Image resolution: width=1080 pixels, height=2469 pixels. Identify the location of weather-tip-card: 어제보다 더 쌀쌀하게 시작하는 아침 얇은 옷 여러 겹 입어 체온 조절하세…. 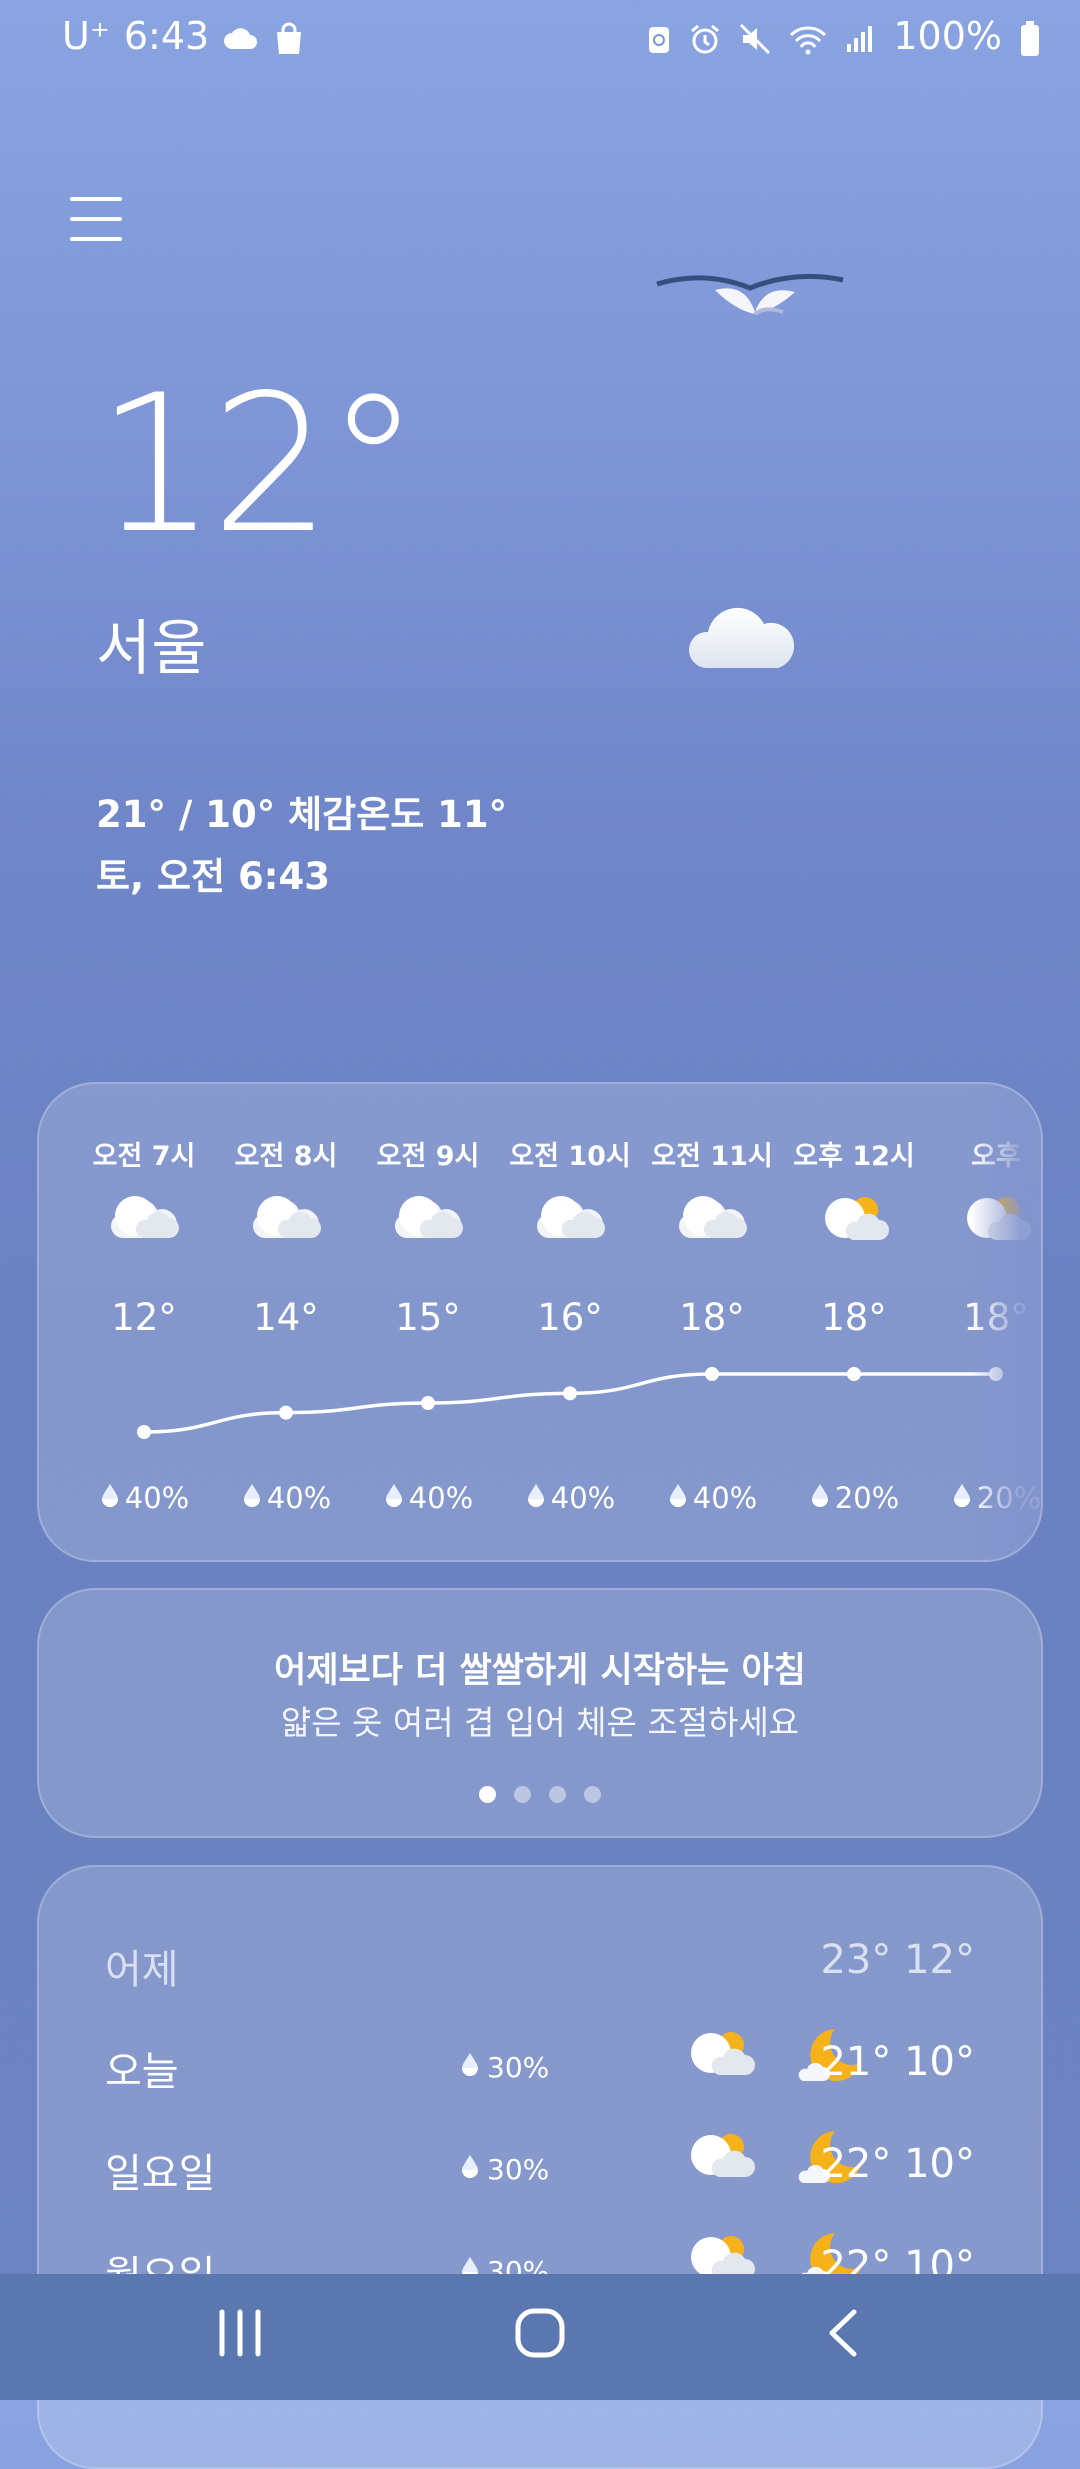
(540, 1713).